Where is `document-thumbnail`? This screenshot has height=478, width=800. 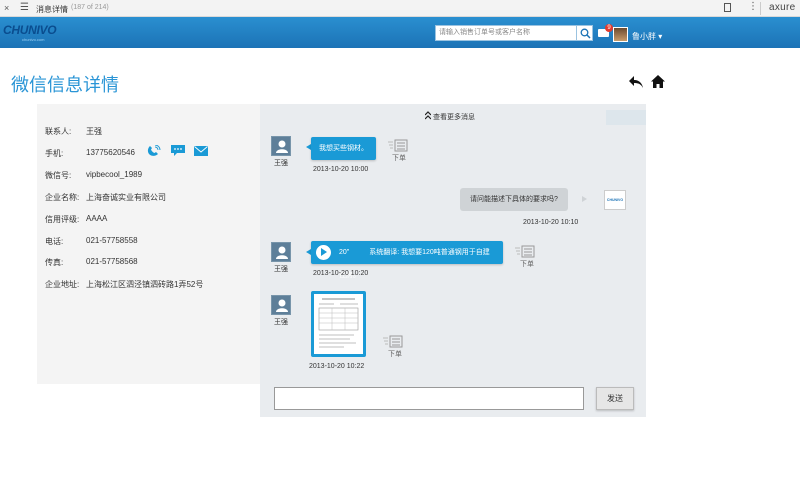
document-thumbnail is located at coordinates (338, 324).